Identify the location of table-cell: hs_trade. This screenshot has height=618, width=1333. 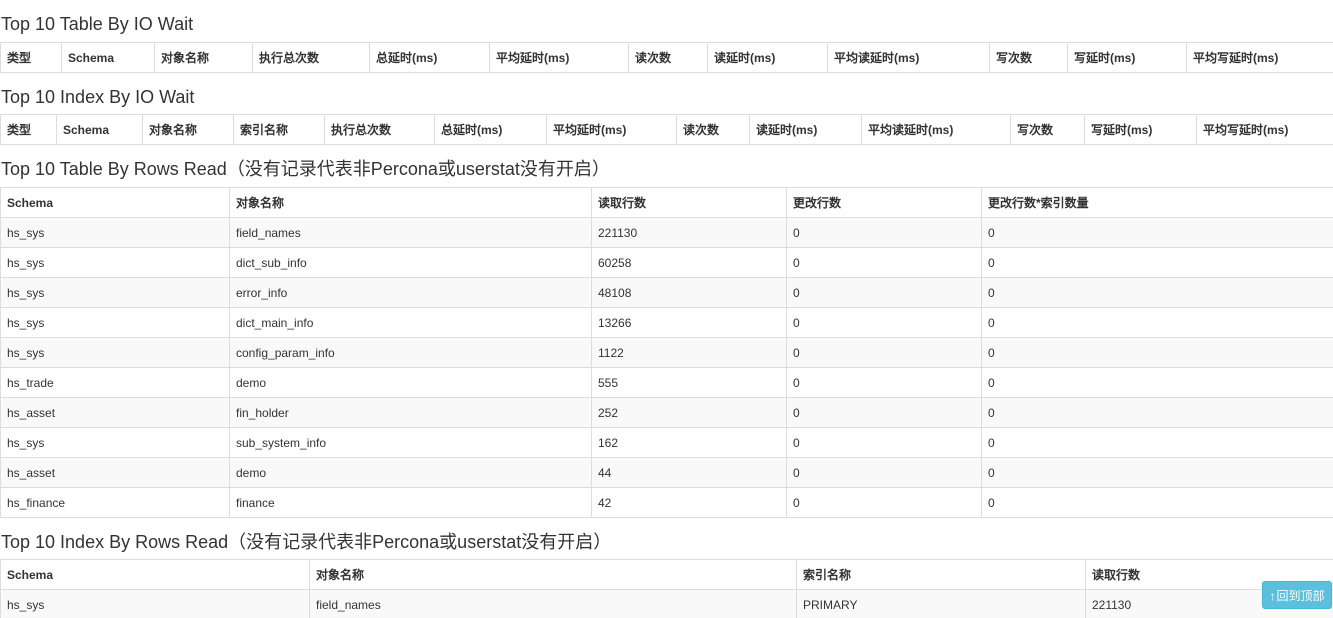
(115, 382).